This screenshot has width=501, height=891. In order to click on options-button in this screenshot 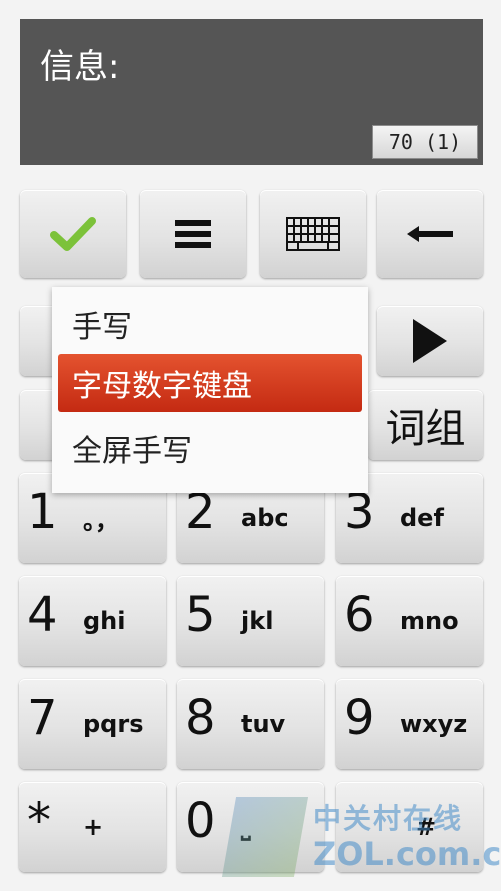, I will do `click(193, 234)`.